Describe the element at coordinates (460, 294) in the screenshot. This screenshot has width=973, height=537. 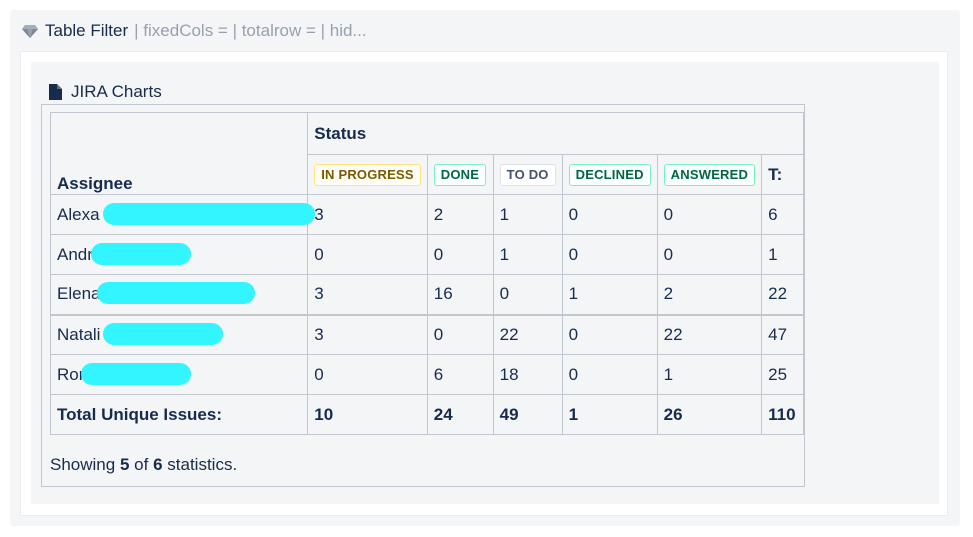
I see `value-cell: 16` at that location.